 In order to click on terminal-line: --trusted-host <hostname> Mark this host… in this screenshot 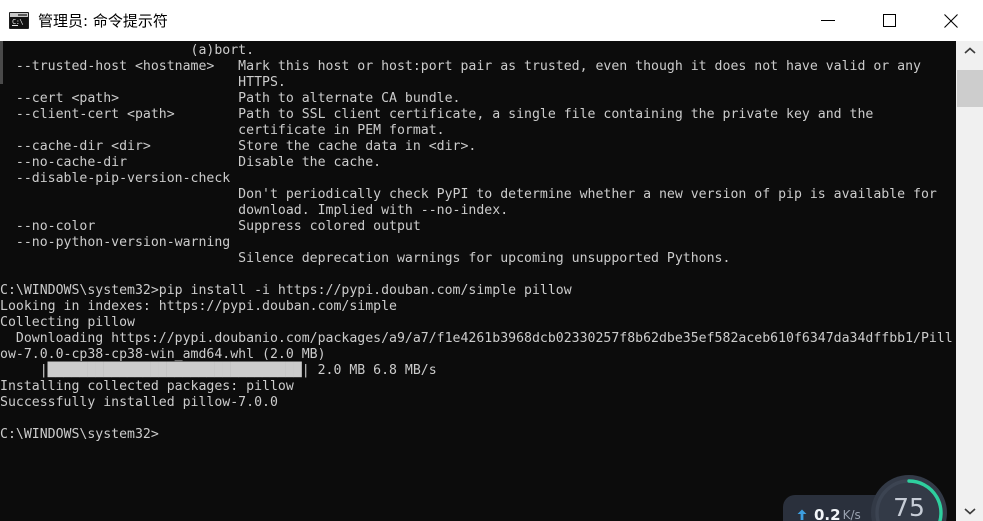, I will do `click(460, 66)`.